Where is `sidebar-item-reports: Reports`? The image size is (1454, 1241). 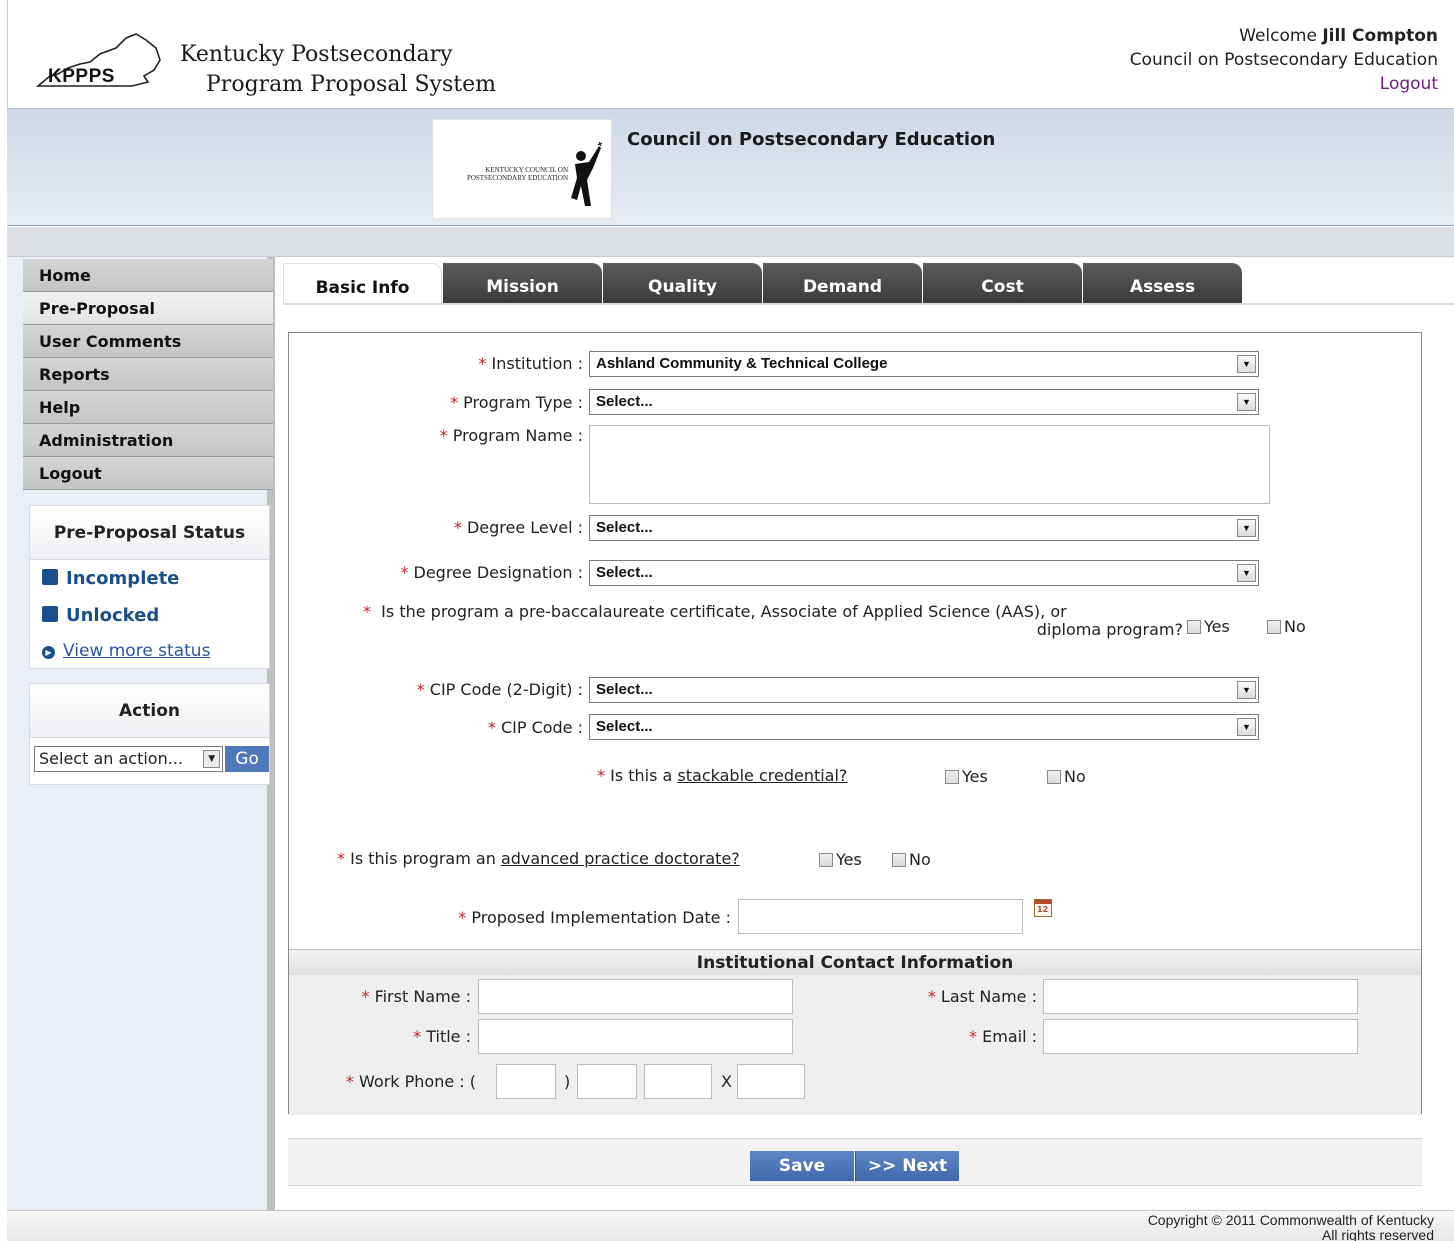
sidebar-item-reports: Reports is located at coordinates (148, 374).